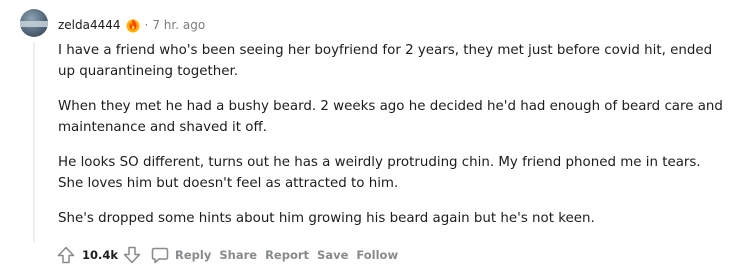 This screenshot has width=741, height=279. What do you see at coordinates (178, 25) in the screenshot?
I see `comment-timestamp: 7 hr. ago` at bounding box center [178, 25].